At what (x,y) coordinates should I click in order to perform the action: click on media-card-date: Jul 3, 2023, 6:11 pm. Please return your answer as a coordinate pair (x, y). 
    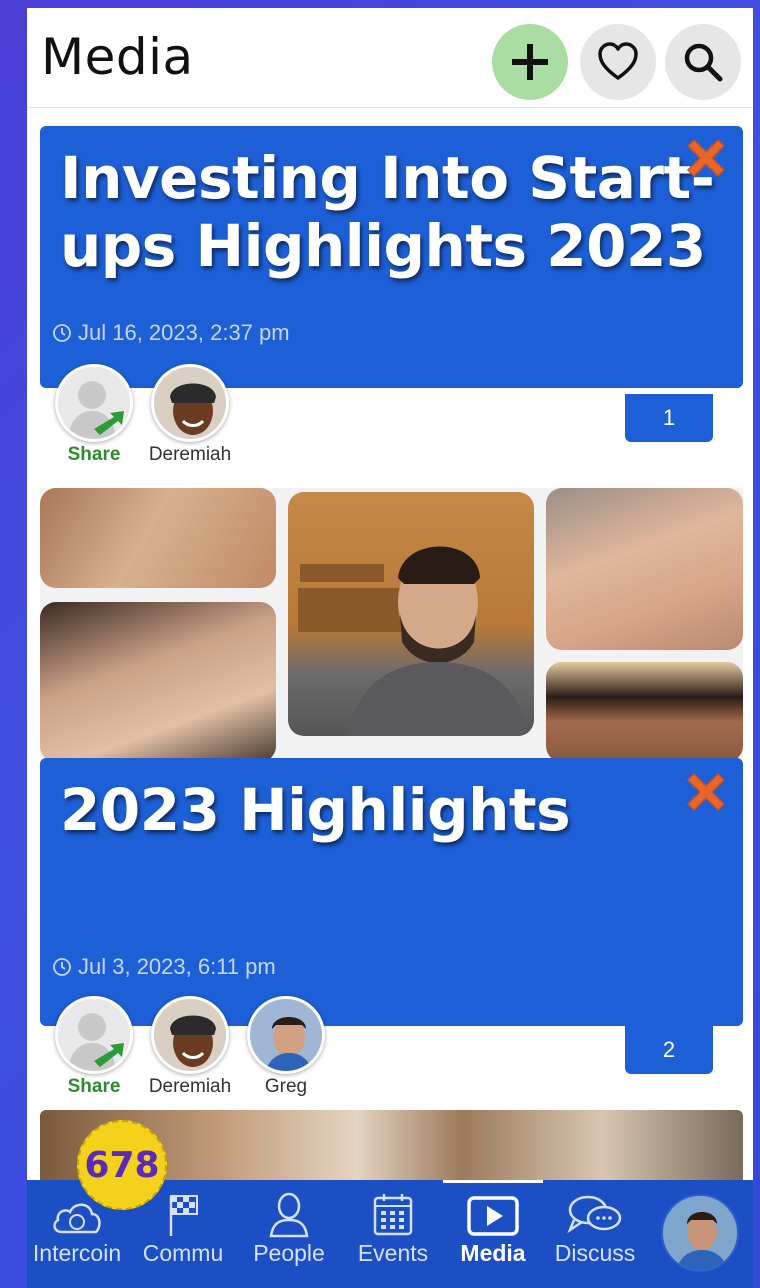
    Looking at the image, I should click on (164, 967).